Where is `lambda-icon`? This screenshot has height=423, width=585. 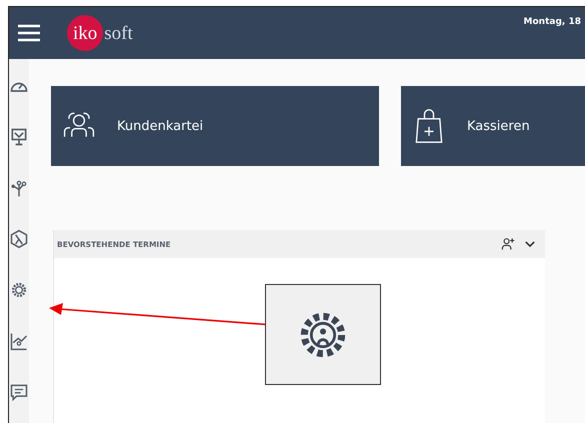
lambda-icon is located at coordinates (19, 239).